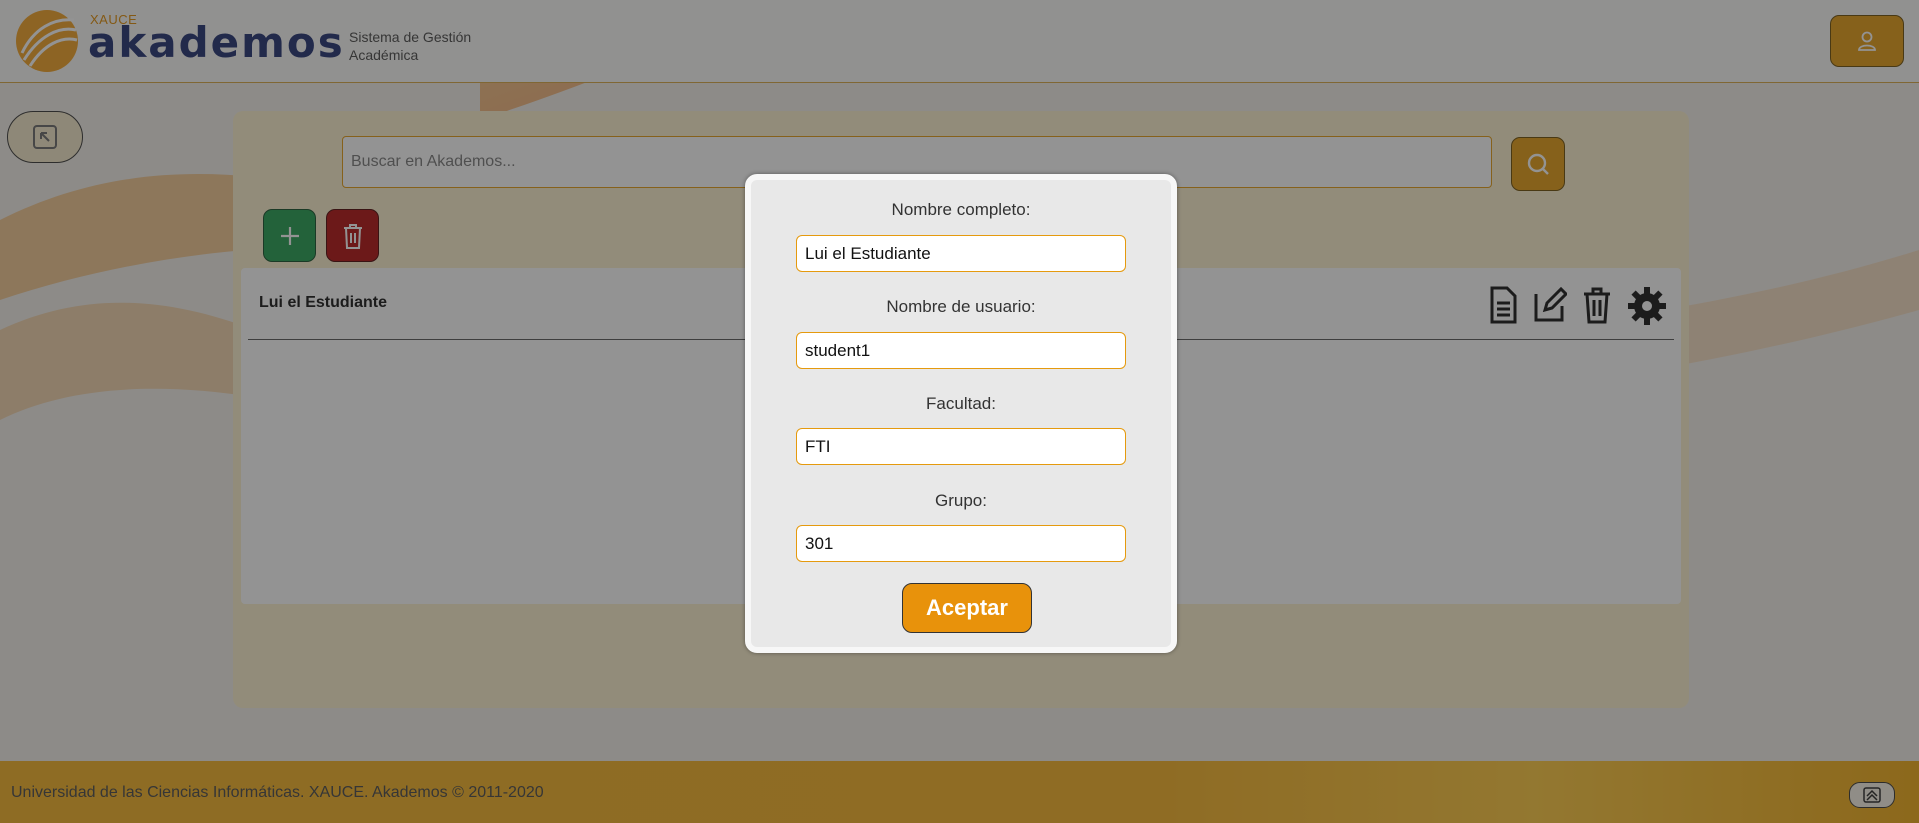 The image size is (1919, 823). Describe the element at coordinates (961, 500) in the screenshot. I see `group-label: Grupo:` at that location.